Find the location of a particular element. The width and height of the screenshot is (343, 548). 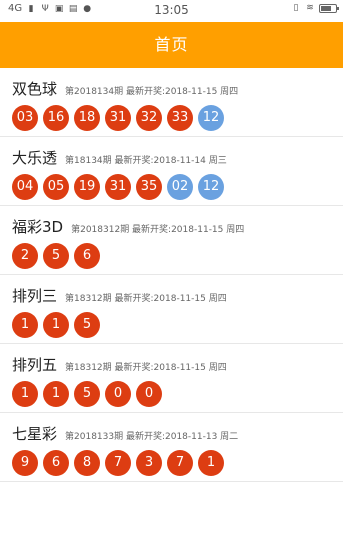

blue-ball: 02 is located at coordinates (180, 187).